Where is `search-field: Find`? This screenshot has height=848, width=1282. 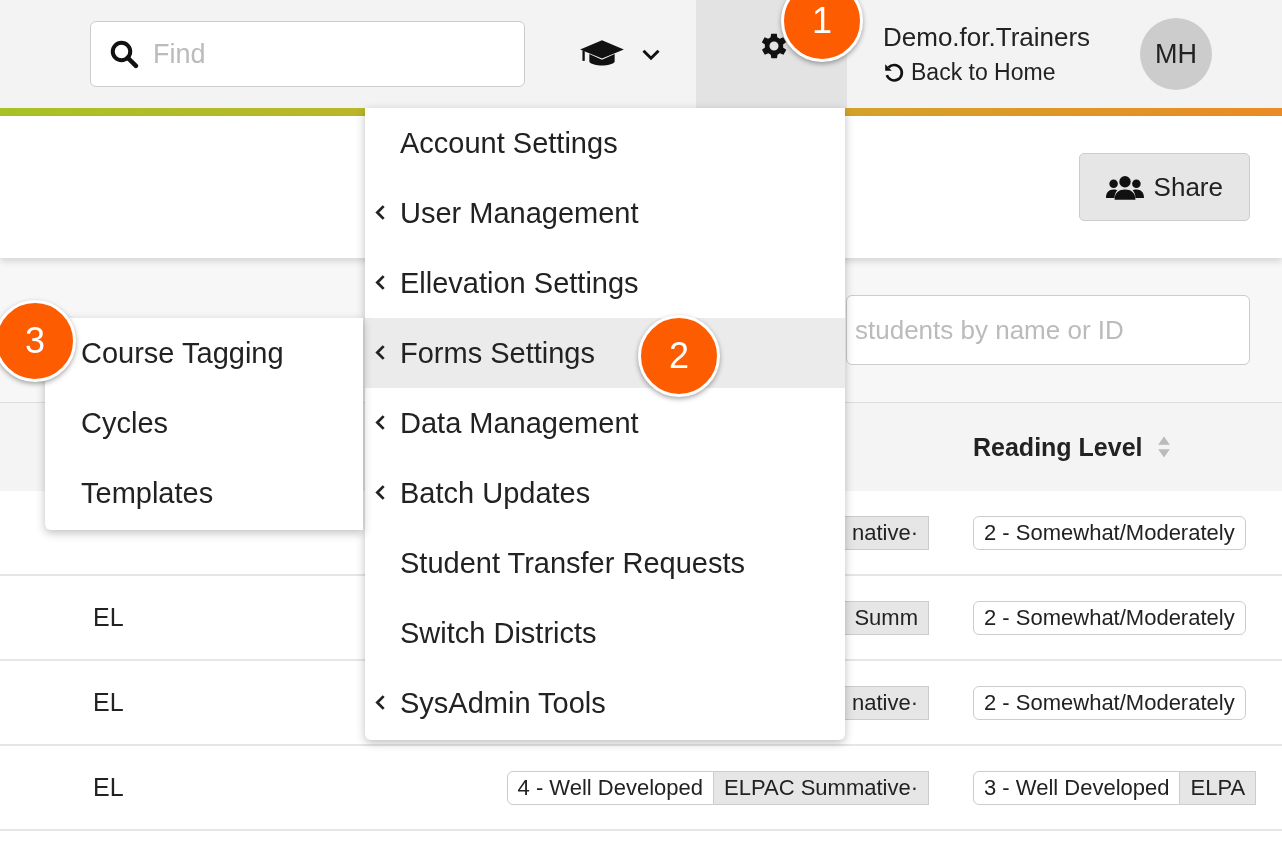
search-field: Find is located at coordinates (307, 54).